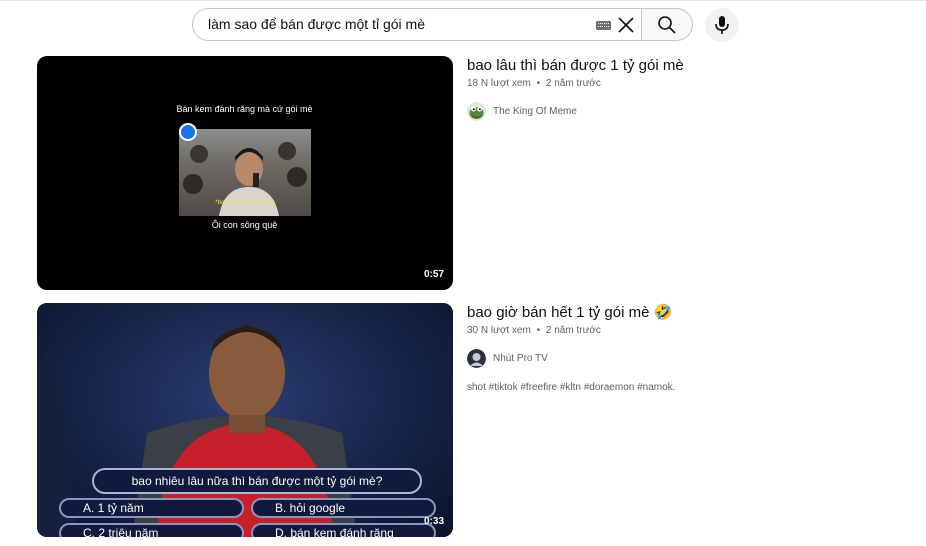  Describe the element at coordinates (151, 508) in the screenshot. I see `quiz-answer-a: A. 1 tỷ năm` at that location.